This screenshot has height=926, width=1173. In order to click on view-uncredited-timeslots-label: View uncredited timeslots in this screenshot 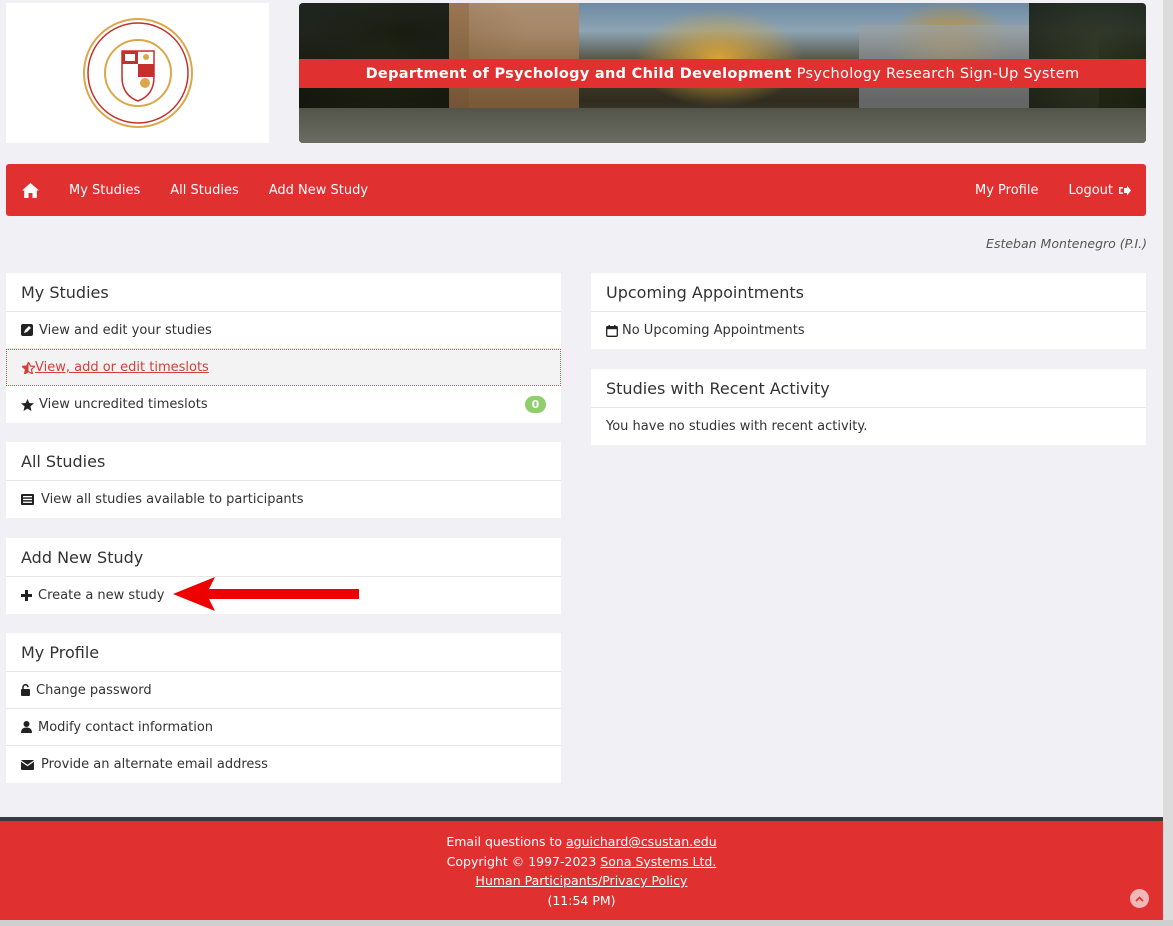, I will do `click(123, 404)`.